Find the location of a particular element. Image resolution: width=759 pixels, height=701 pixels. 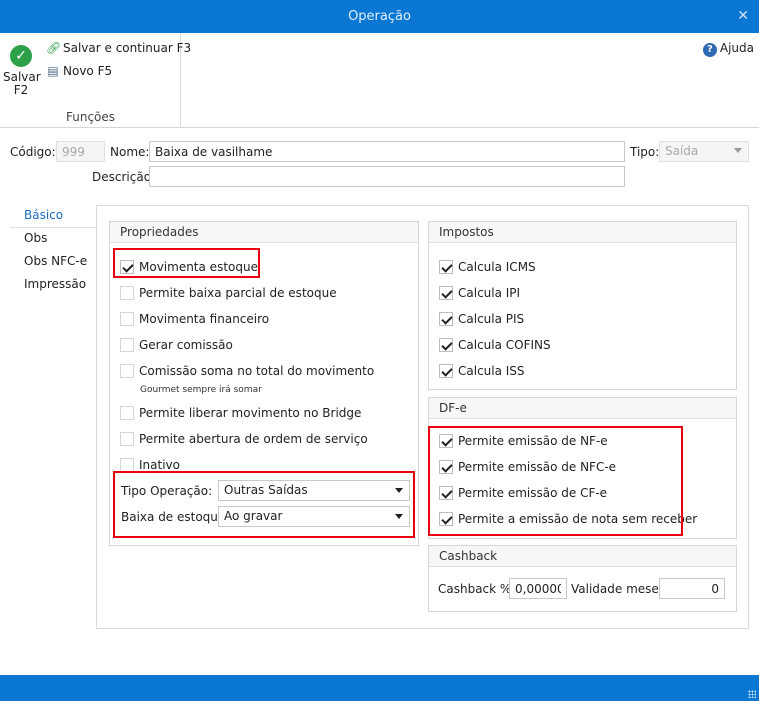

checkbox-baixa-parcial: Permite baixa parcial de estoque is located at coordinates (228, 293).